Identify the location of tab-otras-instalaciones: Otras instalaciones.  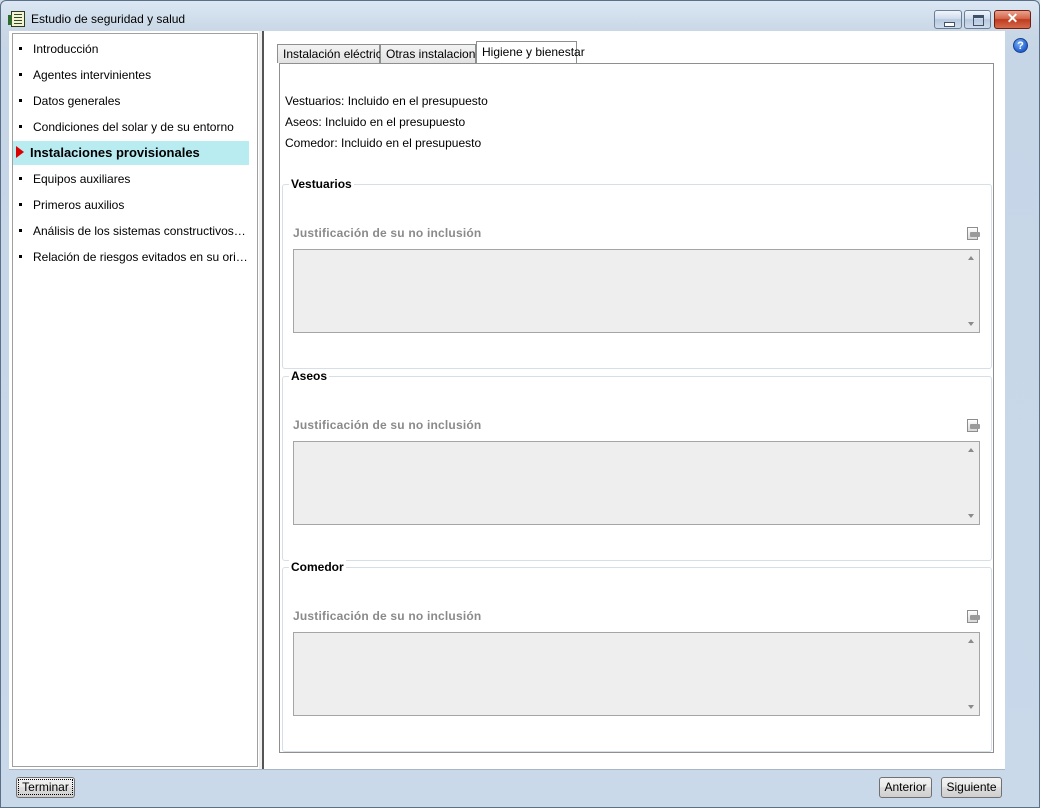
(434, 53).